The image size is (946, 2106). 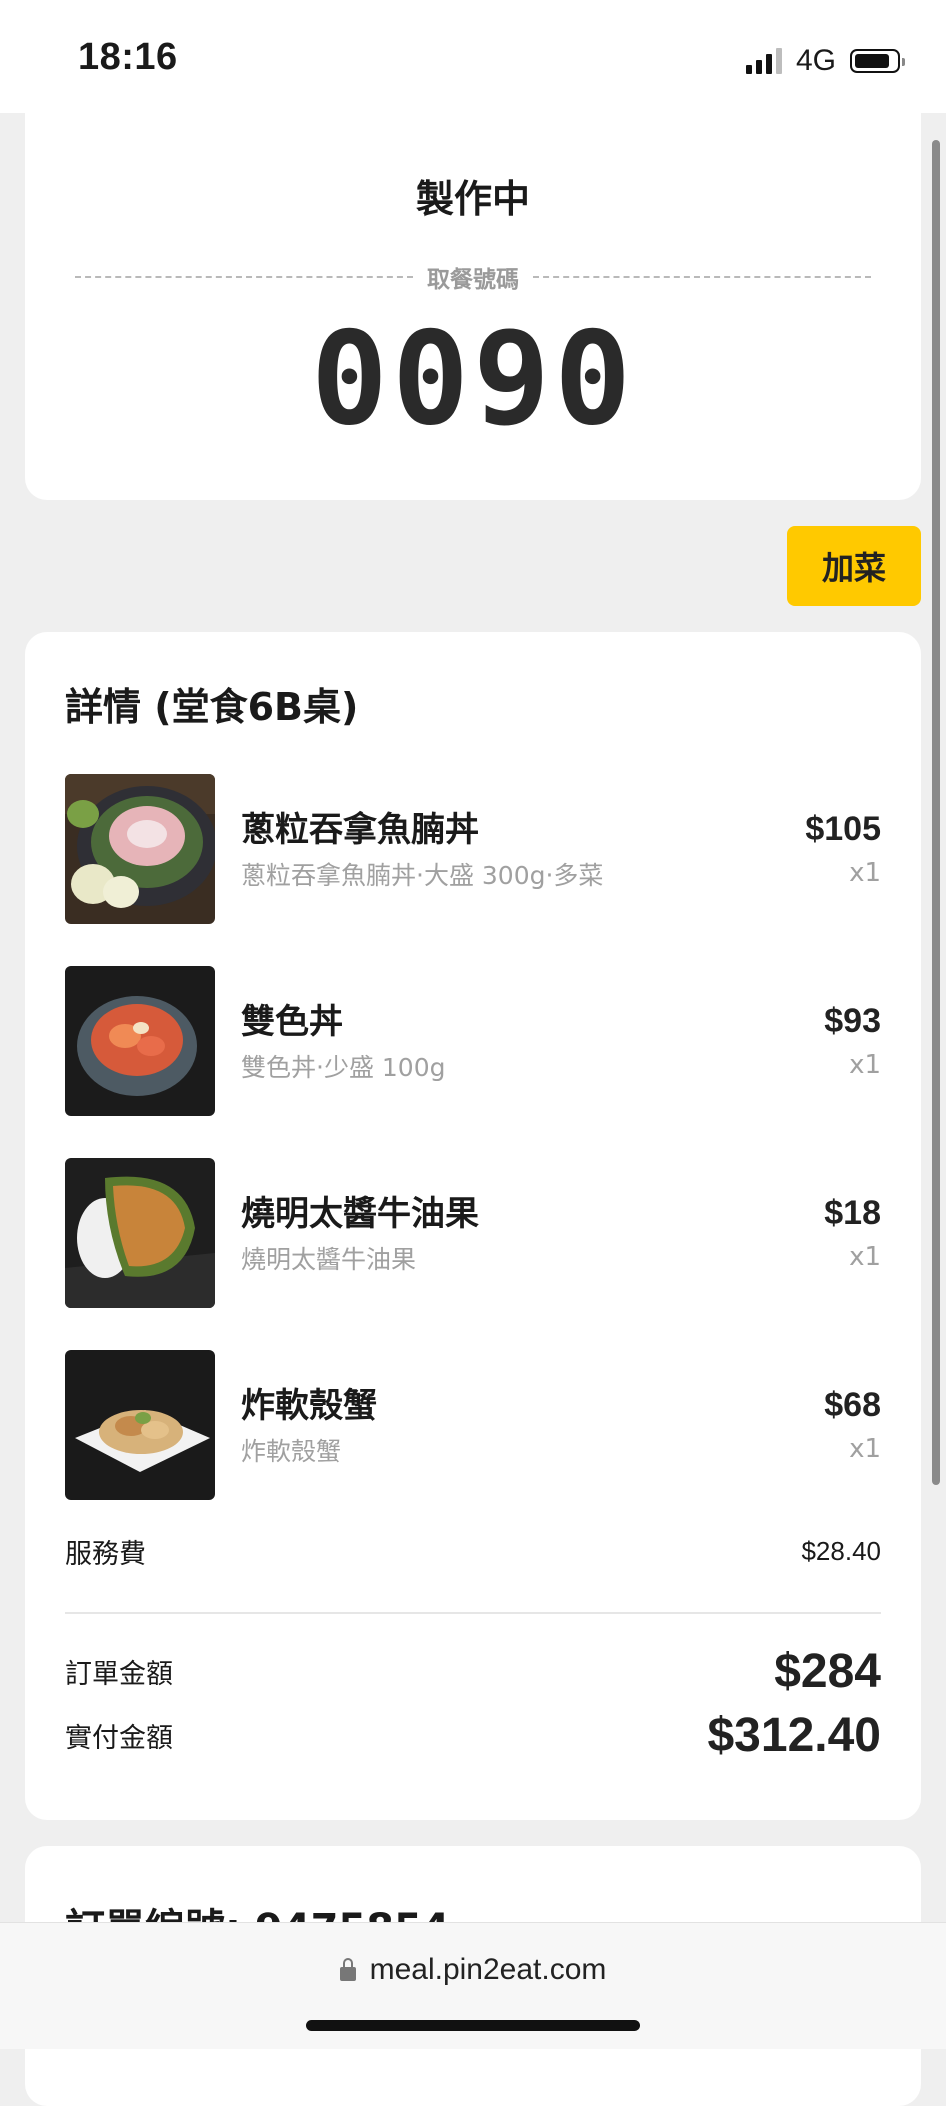 I want to click on url-display: meal.pin2eat.com, so click(x=473, y=1970).